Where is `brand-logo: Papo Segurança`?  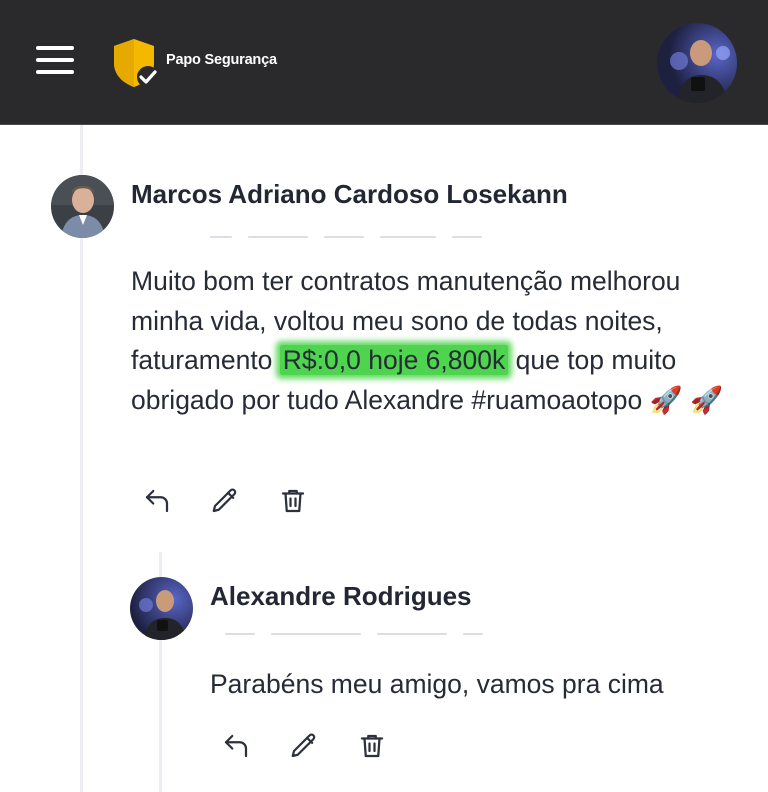 brand-logo: Papo Segurança is located at coordinates (193, 63).